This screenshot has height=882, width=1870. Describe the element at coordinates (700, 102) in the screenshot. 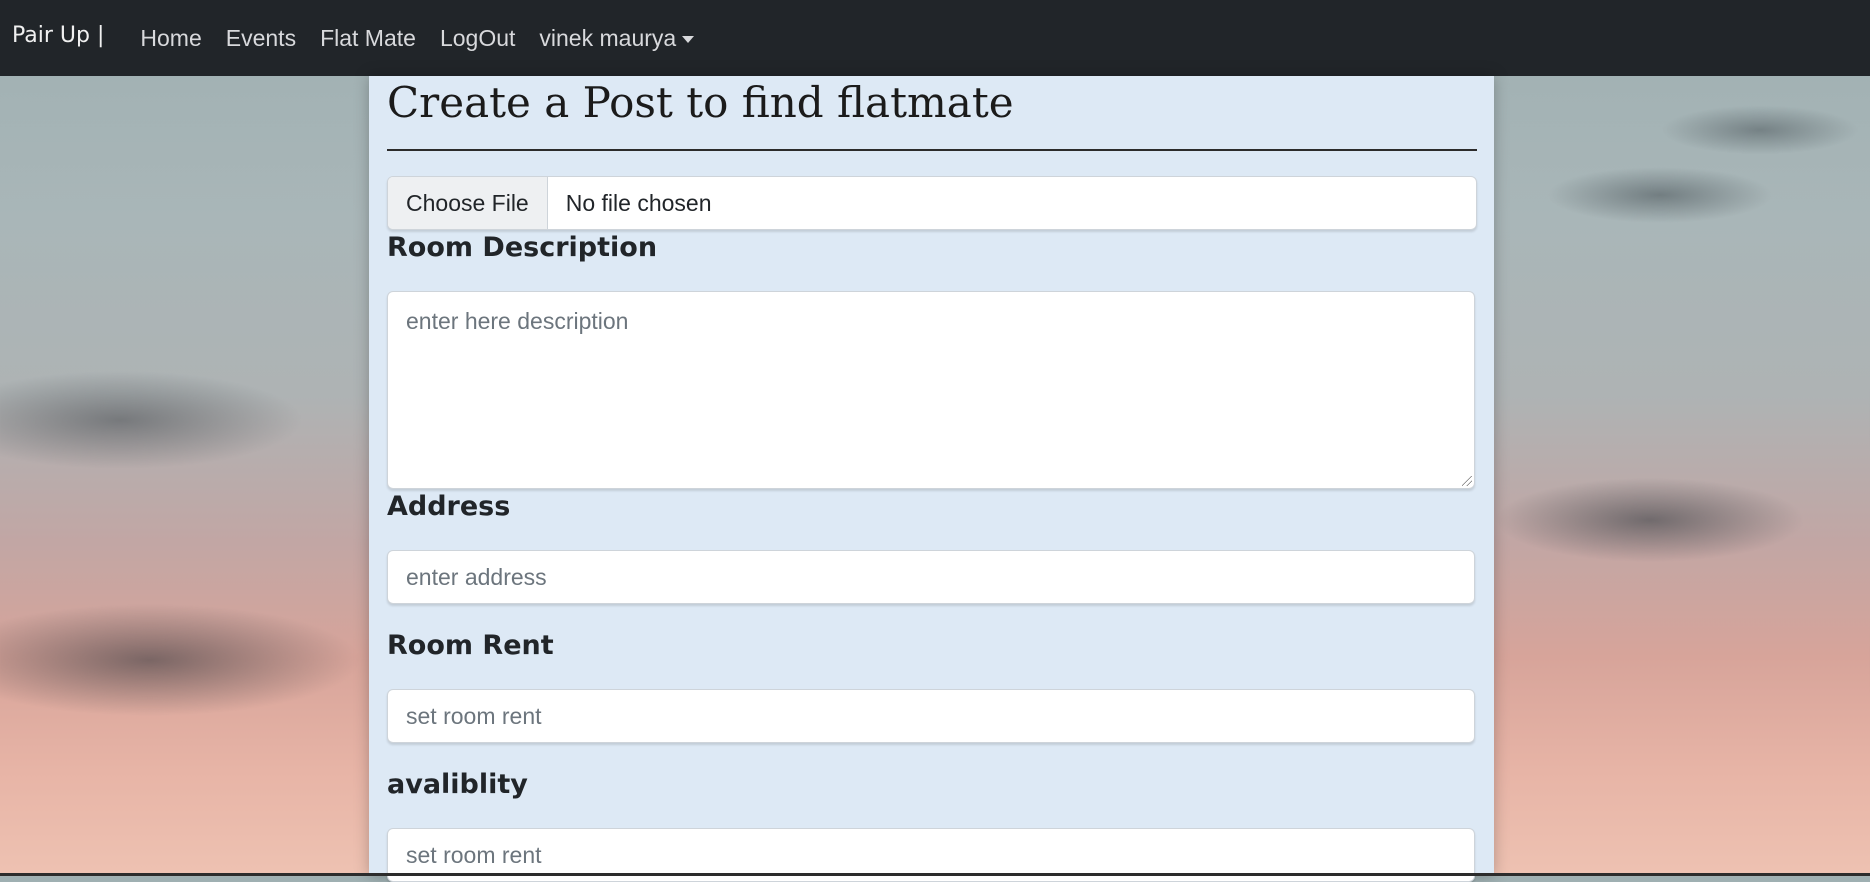

I see `page-title: Create a Post to find flatmate` at that location.